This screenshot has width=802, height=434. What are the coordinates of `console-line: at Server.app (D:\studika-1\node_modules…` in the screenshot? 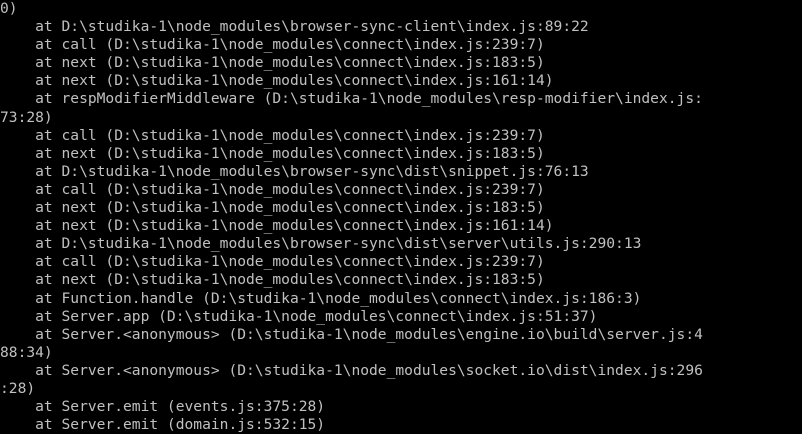 It's located at (299, 316).